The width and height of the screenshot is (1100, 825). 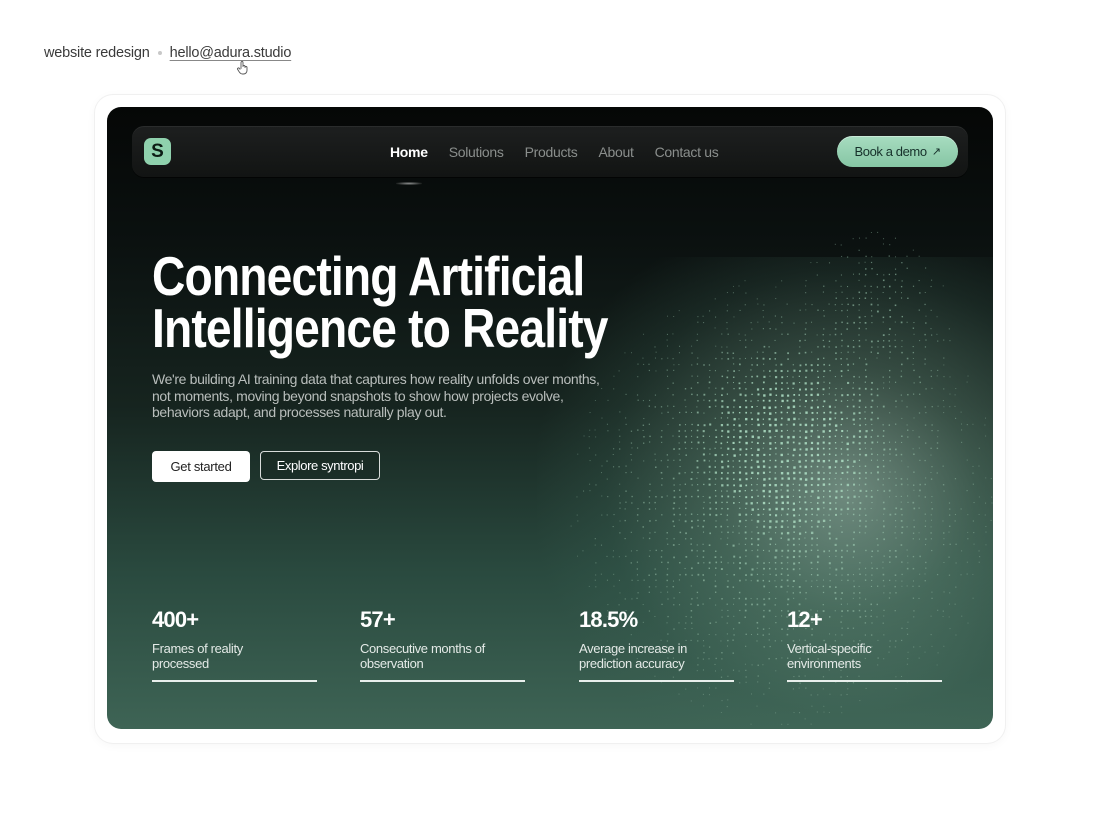 What do you see at coordinates (197, 656) in the screenshot?
I see `stat-label: Frames of reality processed` at bounding box center [197, 656].